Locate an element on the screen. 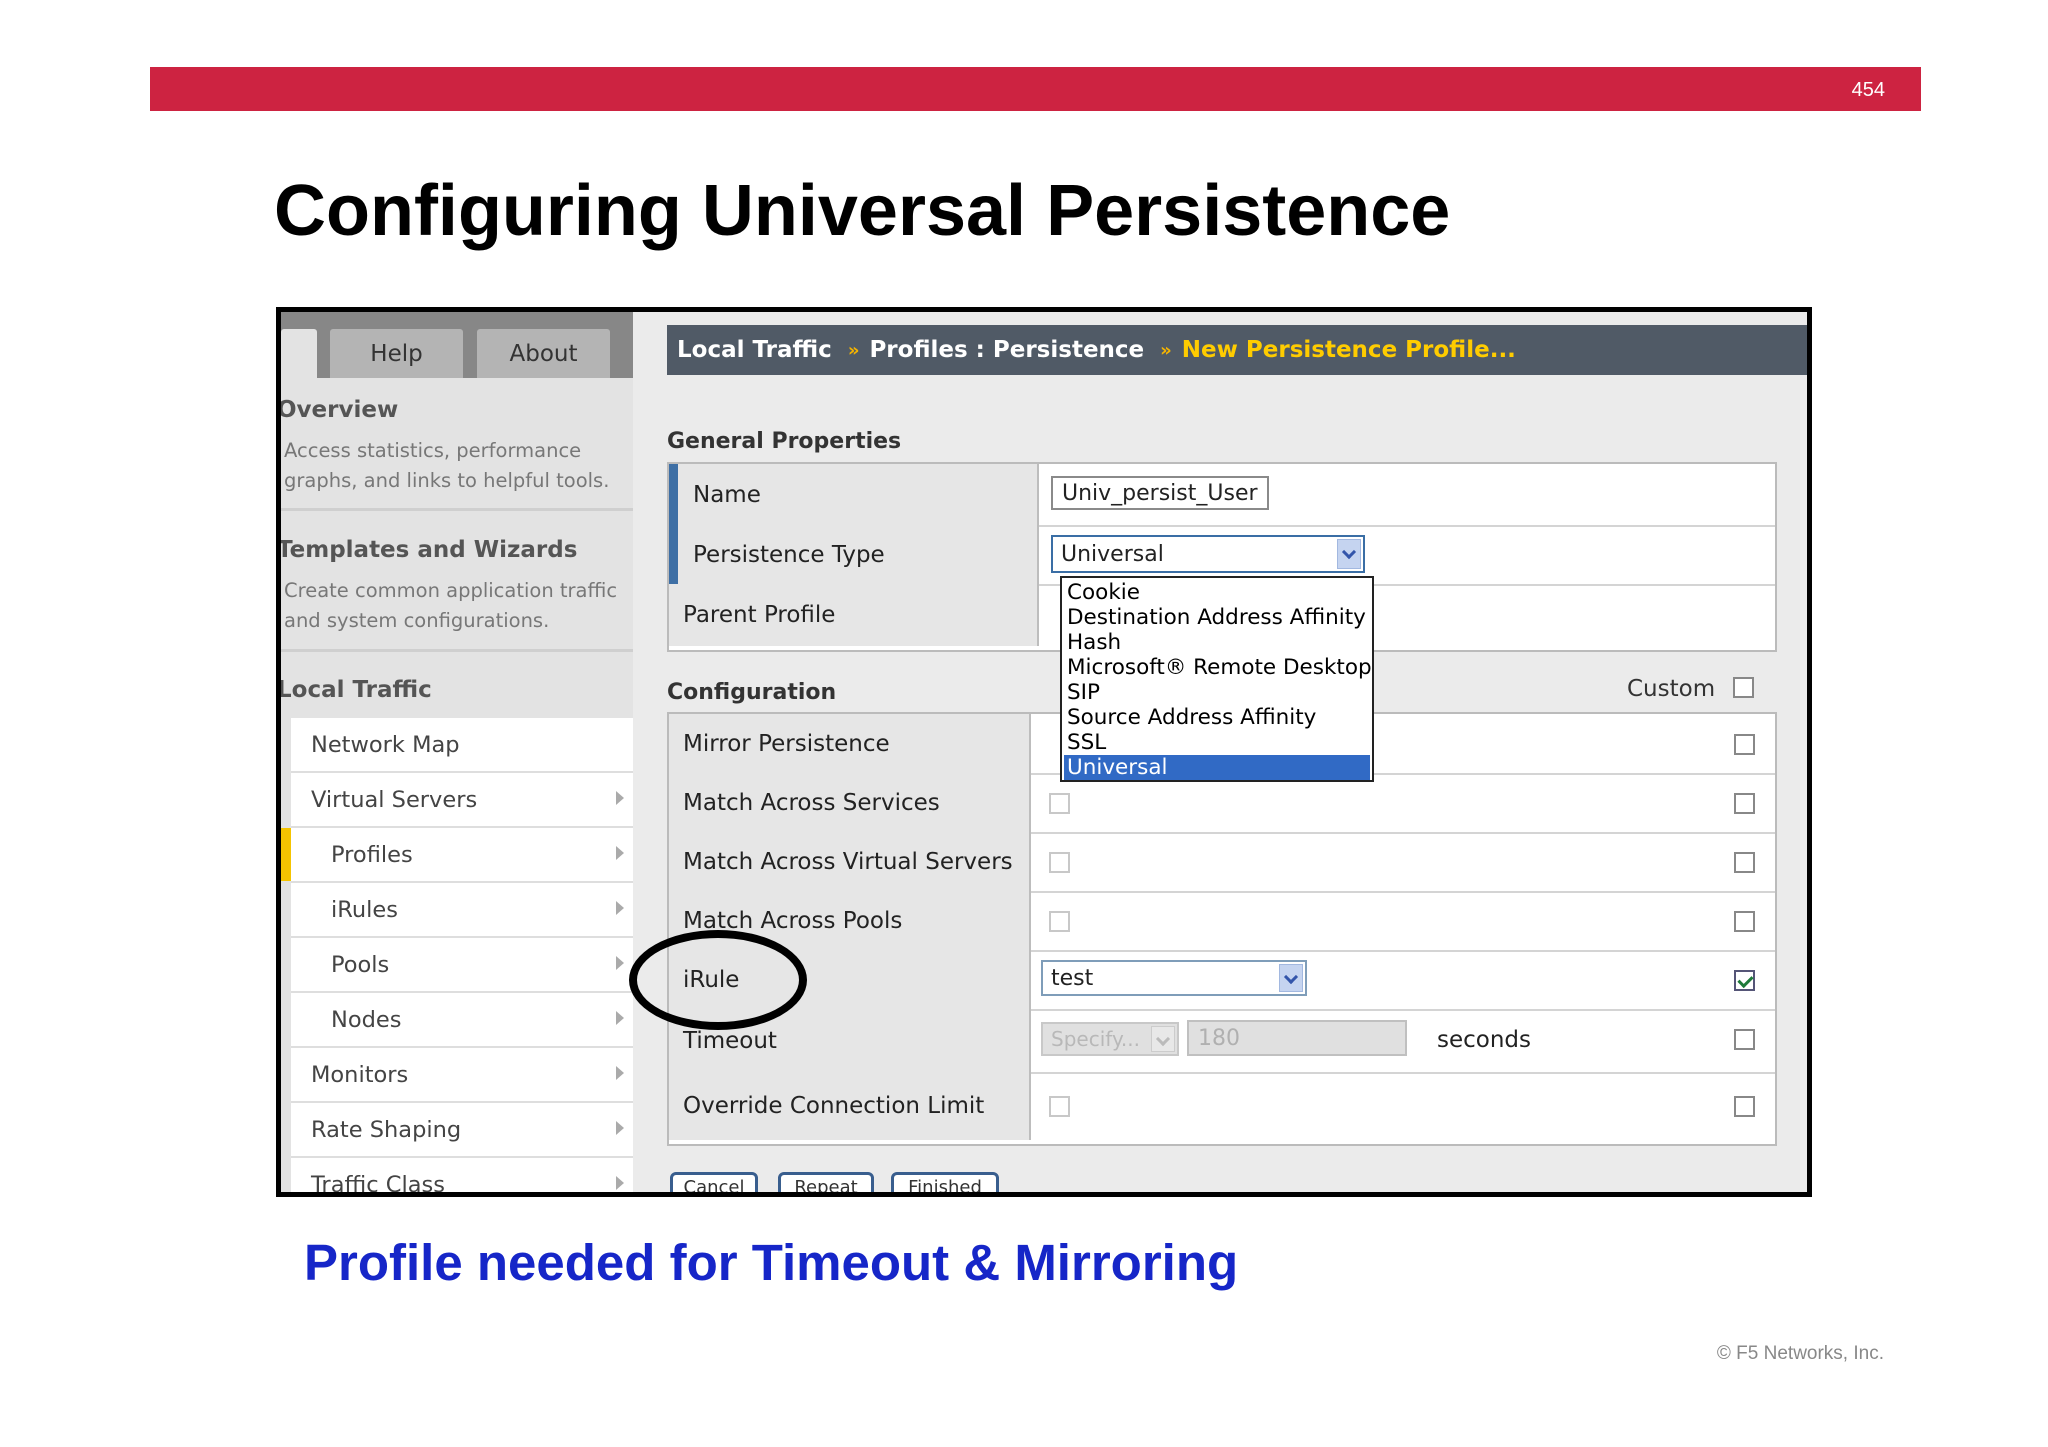 The image size is (2048, 1447). match-across-virtual-servers-custom-checkbox is located at coordinates (1744, 862).